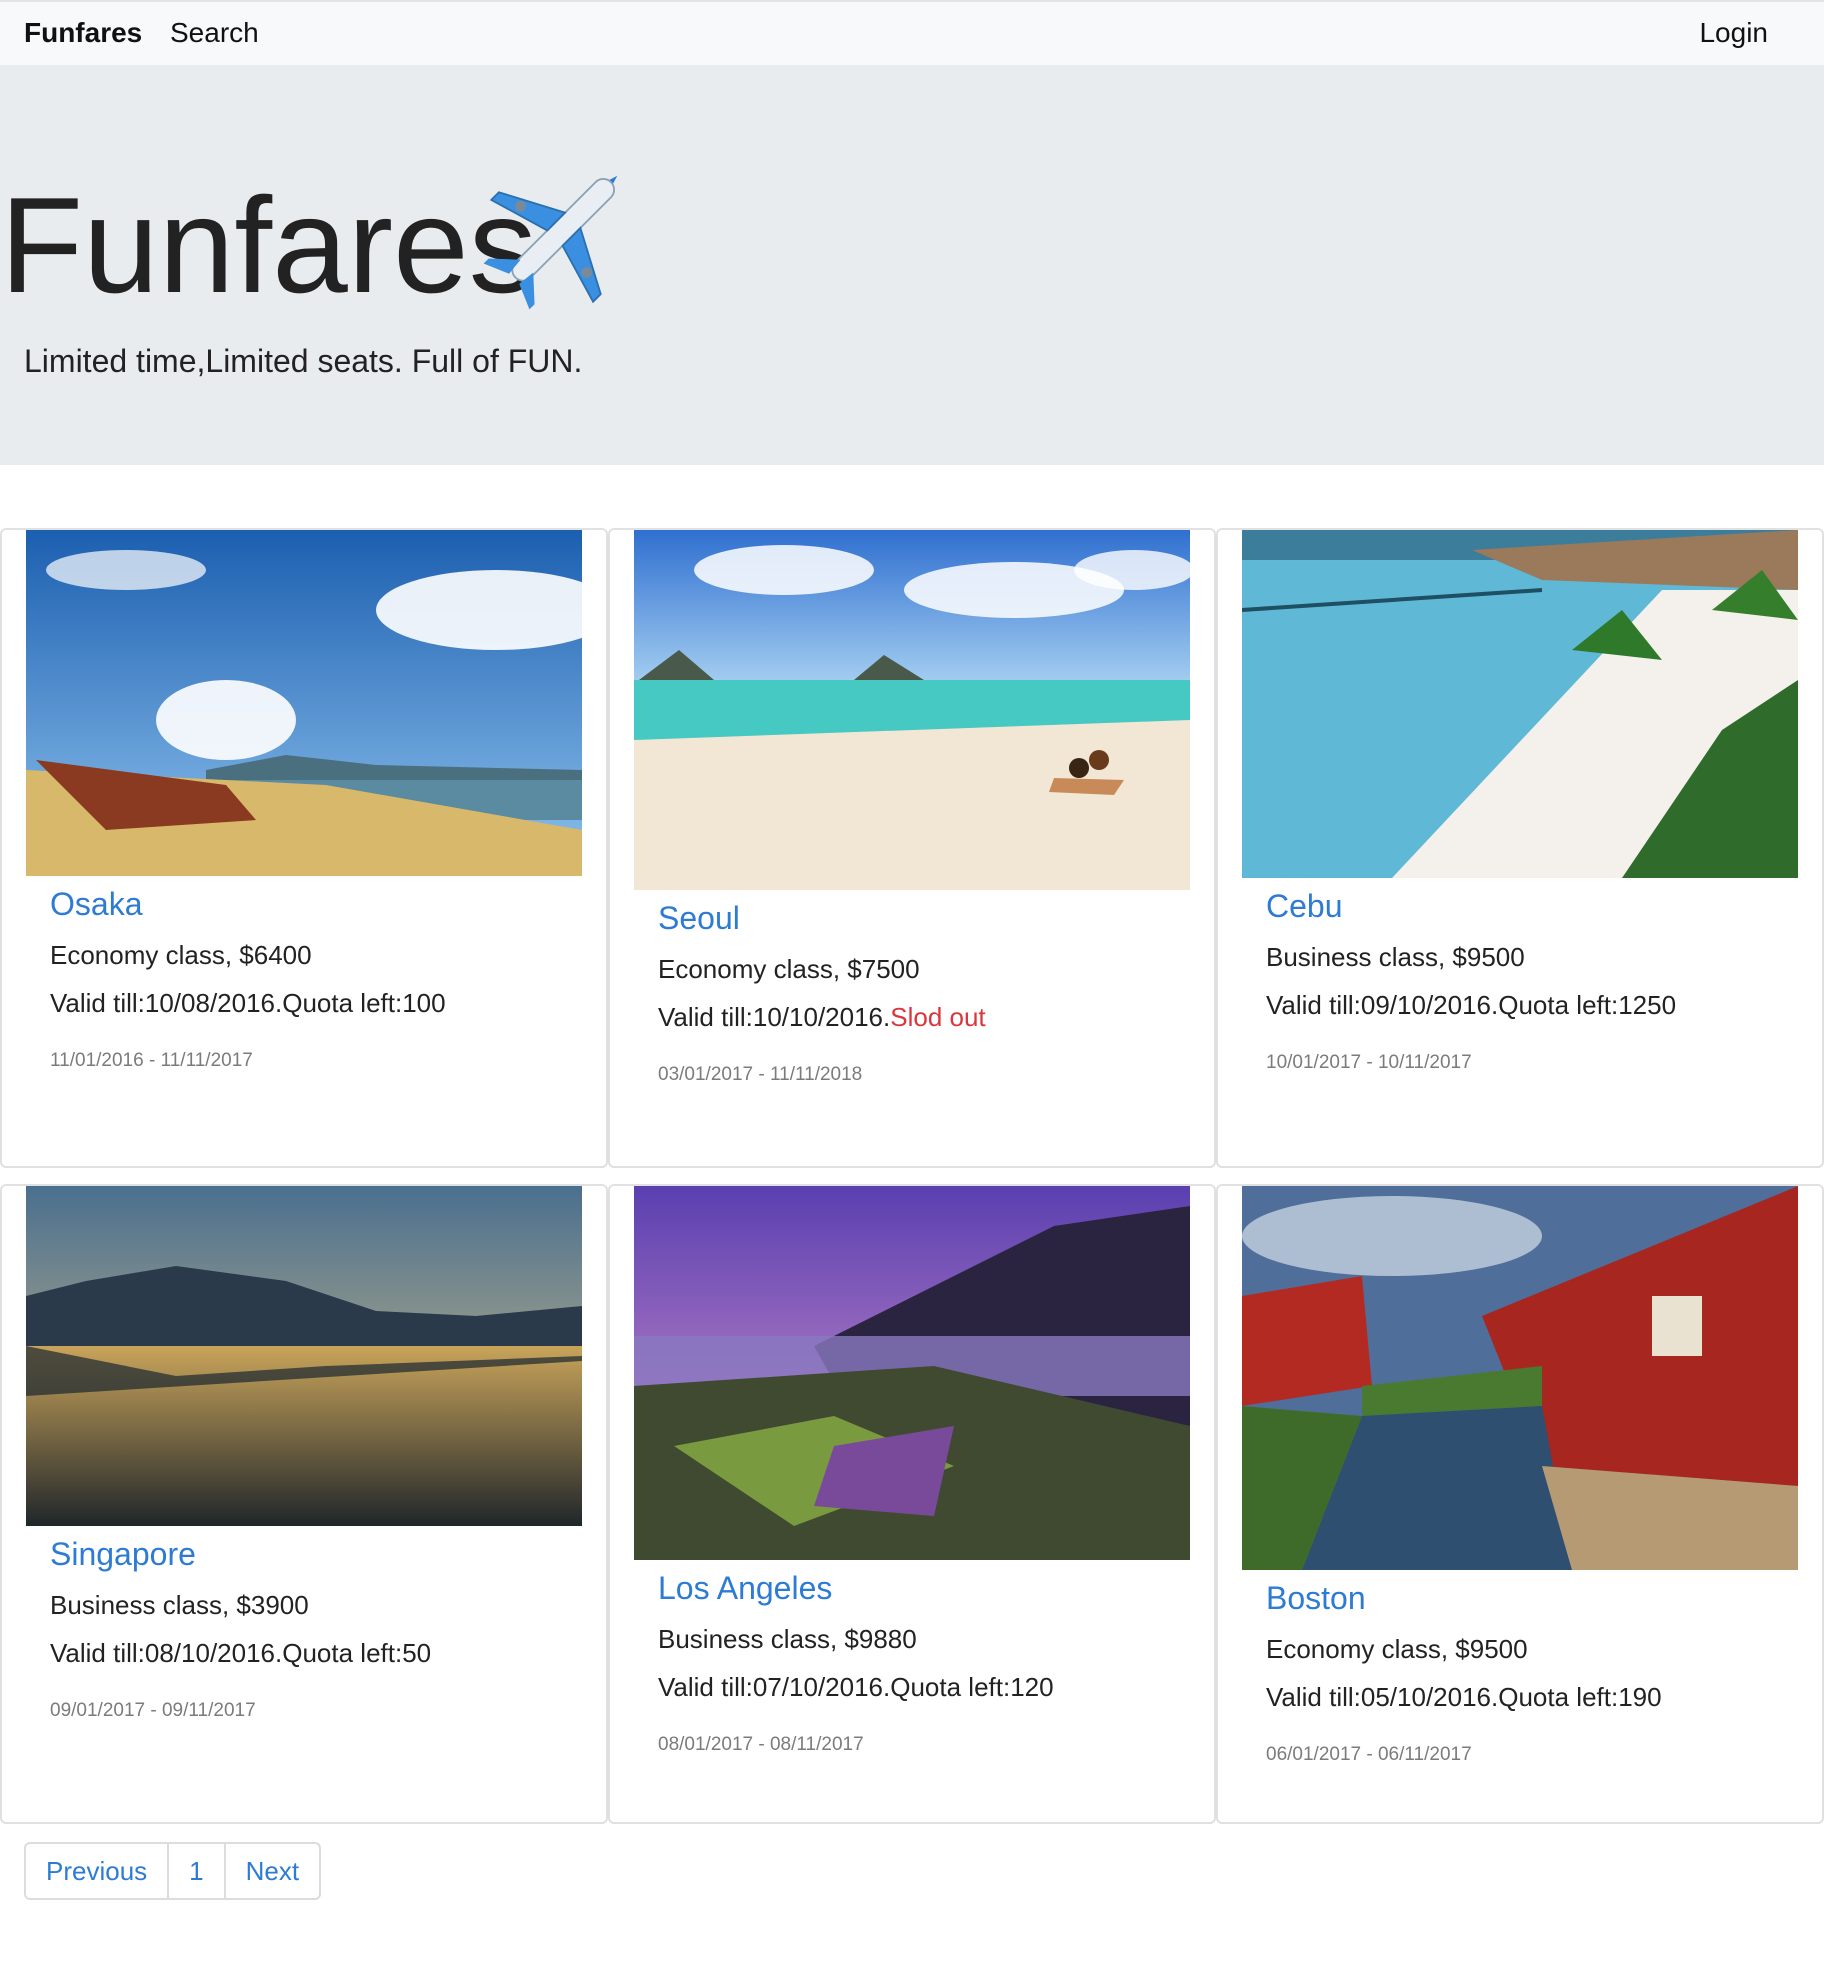  What do you see at coordinates (1464, 1697) in the screenshot?
I see `card-validity: Valid till:05/10/2016.Quota left:190` at bounding box center [1464, 1697].